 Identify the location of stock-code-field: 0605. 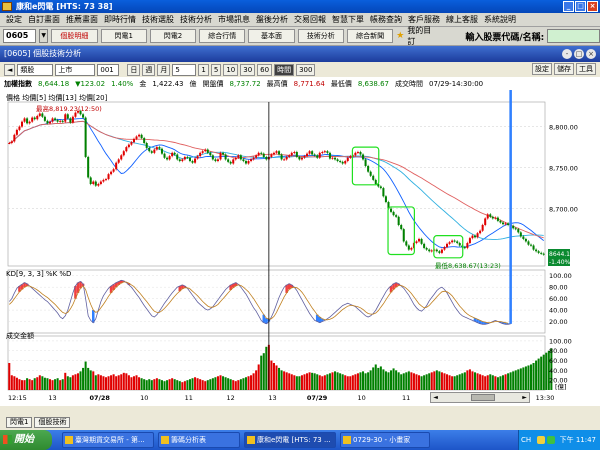
(20, 36).